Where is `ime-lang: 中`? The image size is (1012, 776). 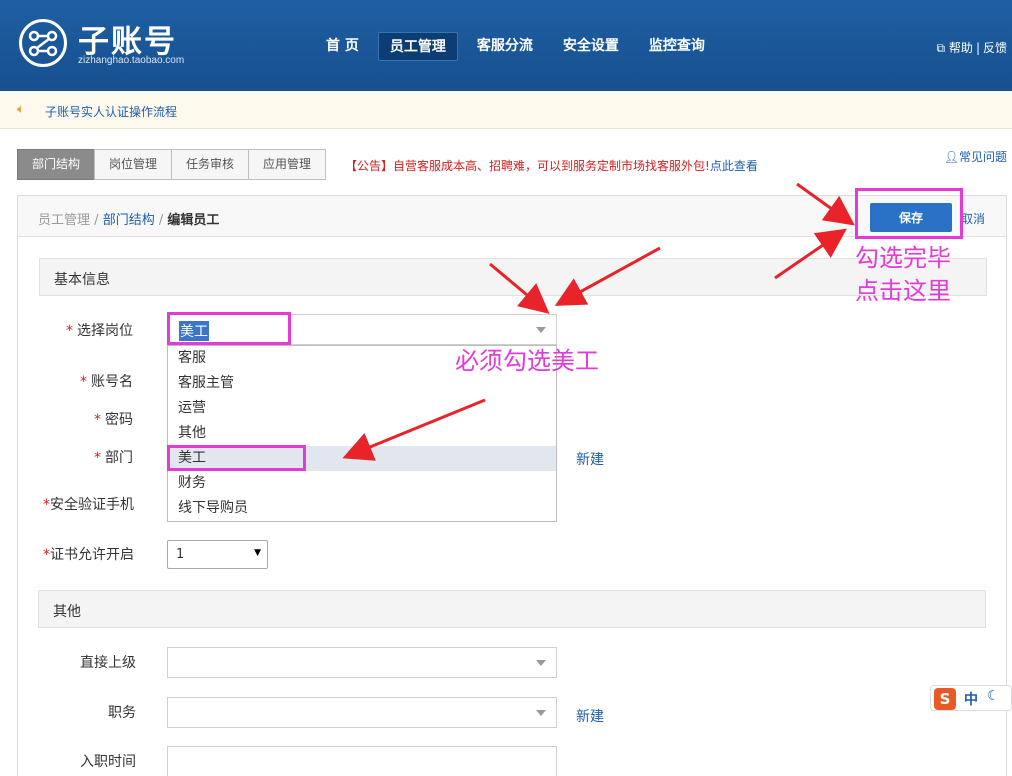 ime-lang: 中 is located at coordinates (971, 699).